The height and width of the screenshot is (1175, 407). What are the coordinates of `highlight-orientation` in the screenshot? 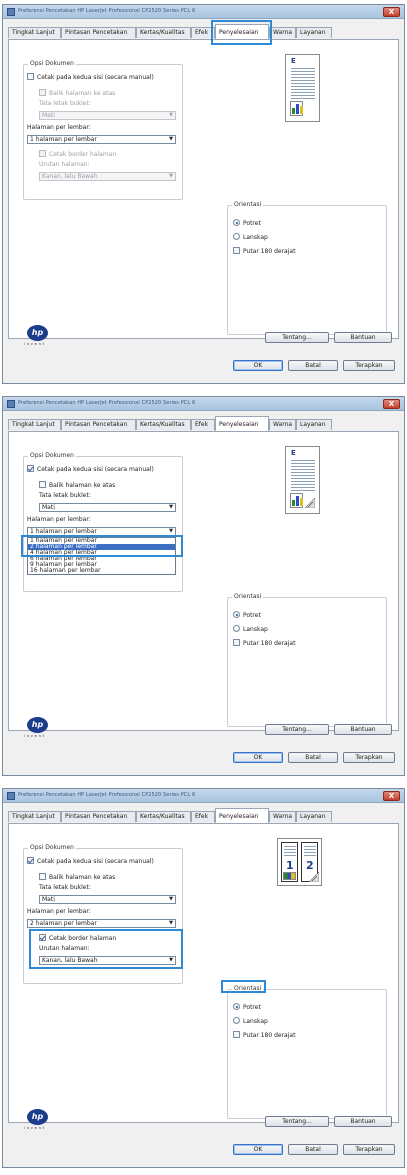 It's located at (243, 986).